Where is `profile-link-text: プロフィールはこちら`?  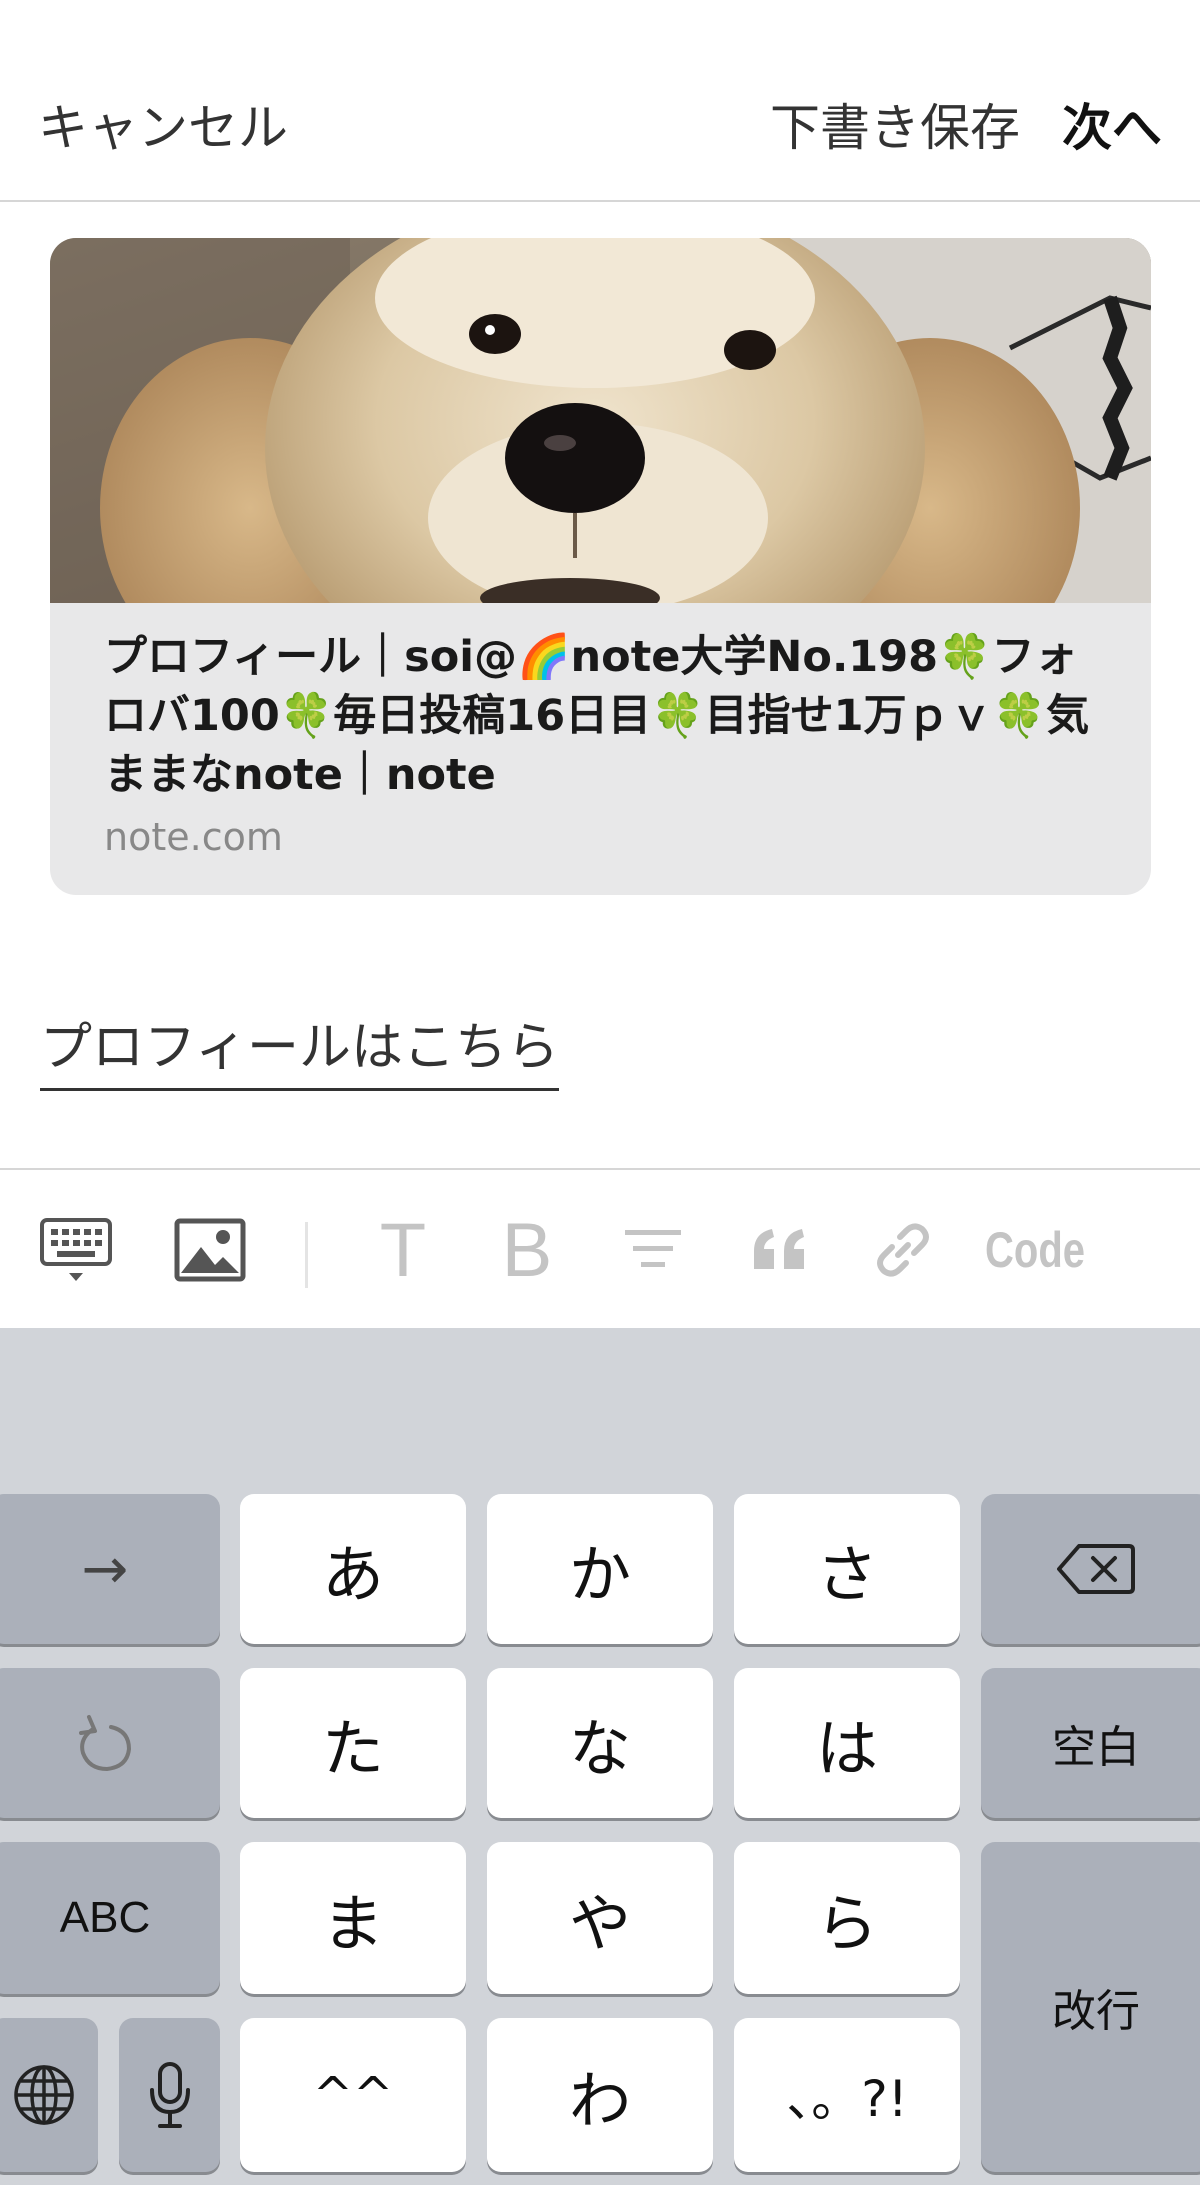
profile-link-text: プロフィールはこちら is located at coordinates (299, 1051).